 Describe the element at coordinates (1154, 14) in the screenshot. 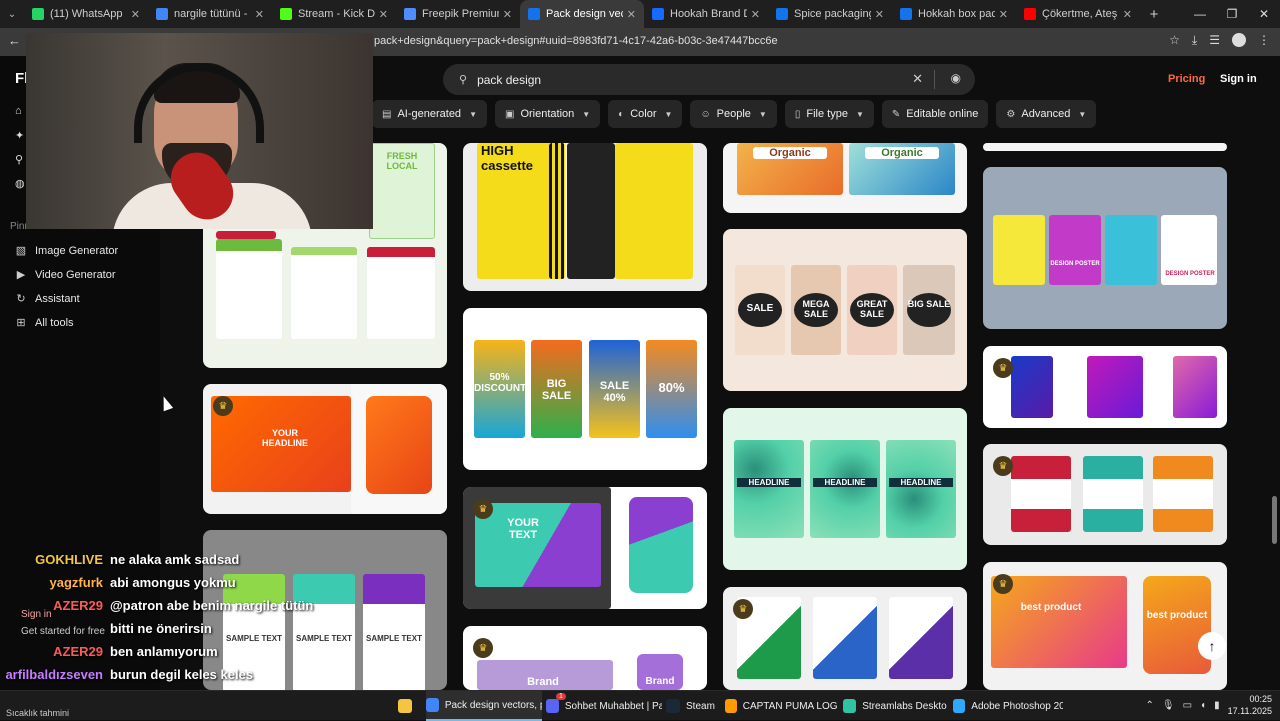

I see `new-tab-button: +` at that location.